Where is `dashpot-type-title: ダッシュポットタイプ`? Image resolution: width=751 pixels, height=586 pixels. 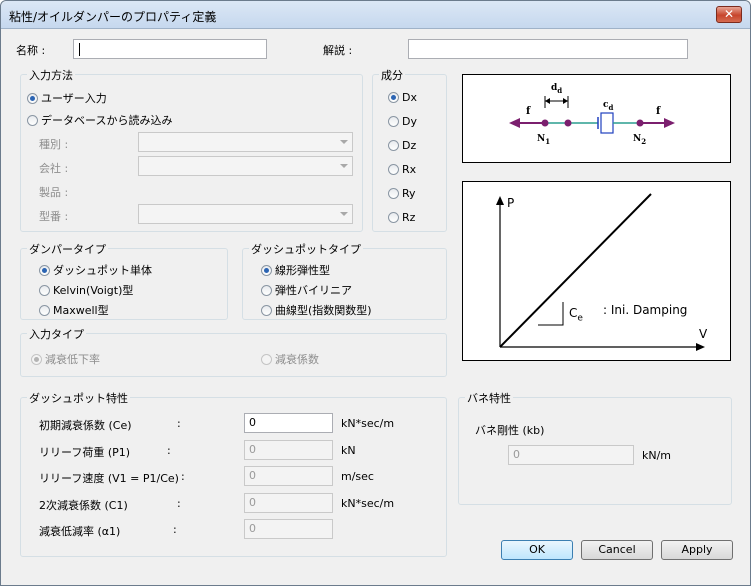 dashpot-type-title: ダッシュポットタイプ is located at coordinates (306, 249).